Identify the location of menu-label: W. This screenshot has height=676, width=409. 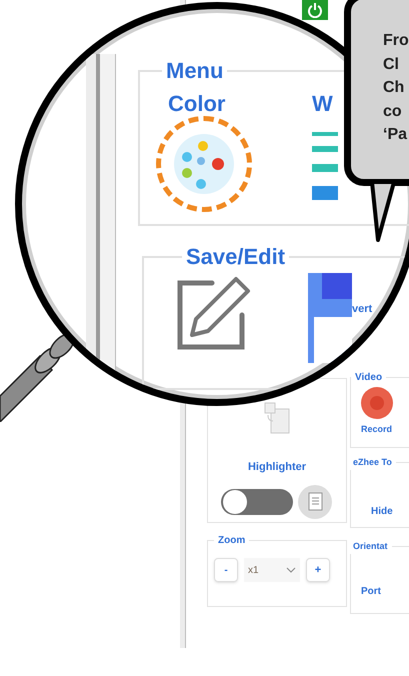
(322, 104).